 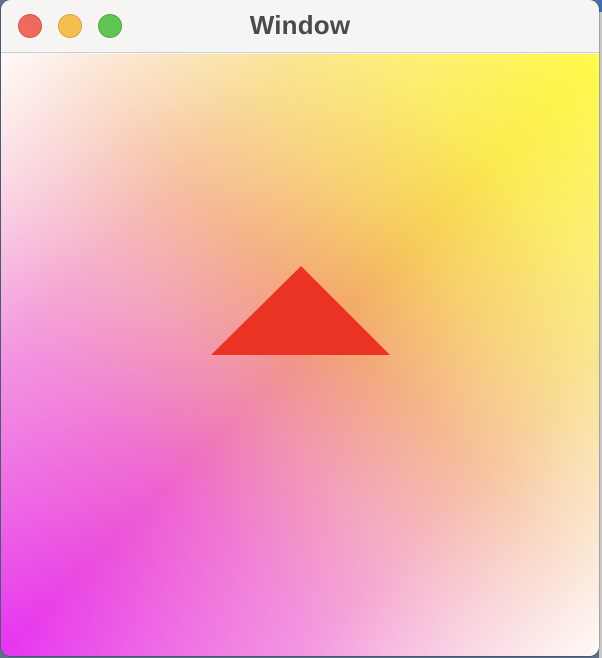 I want to click on window-titlebar: Window, so click(x=300, y=26).